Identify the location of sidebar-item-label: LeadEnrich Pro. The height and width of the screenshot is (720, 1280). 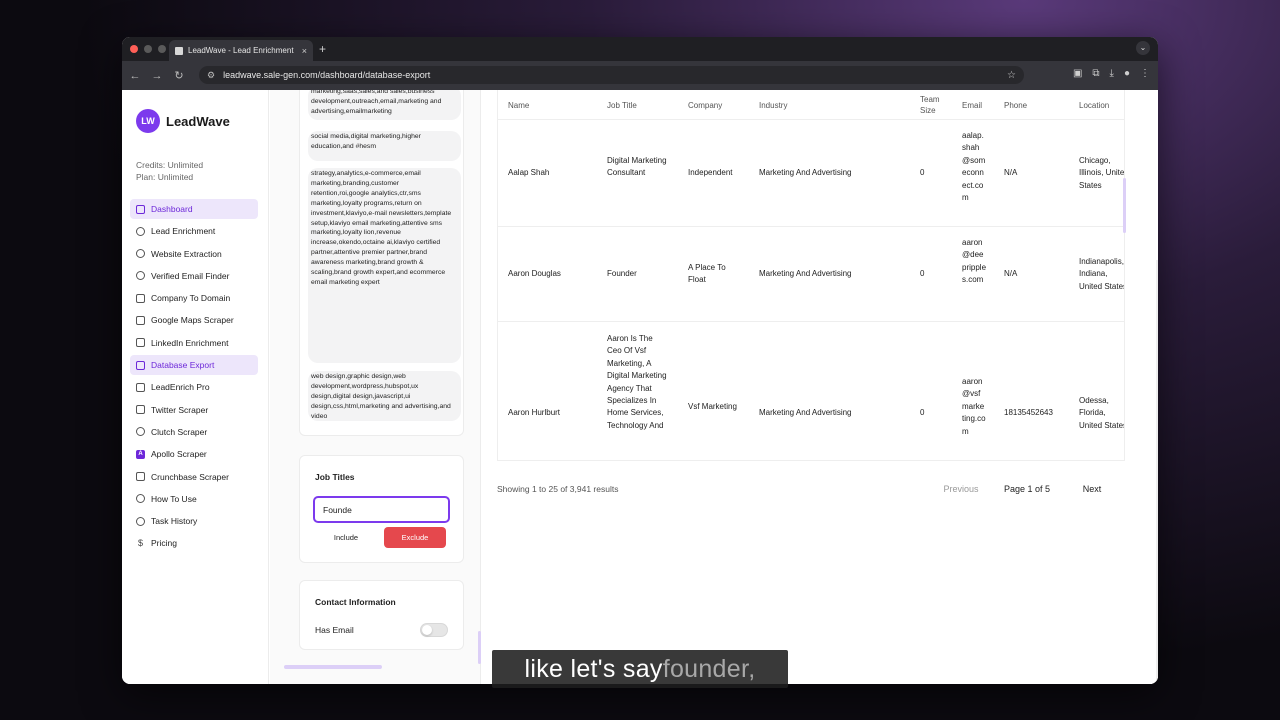
(180, 387).